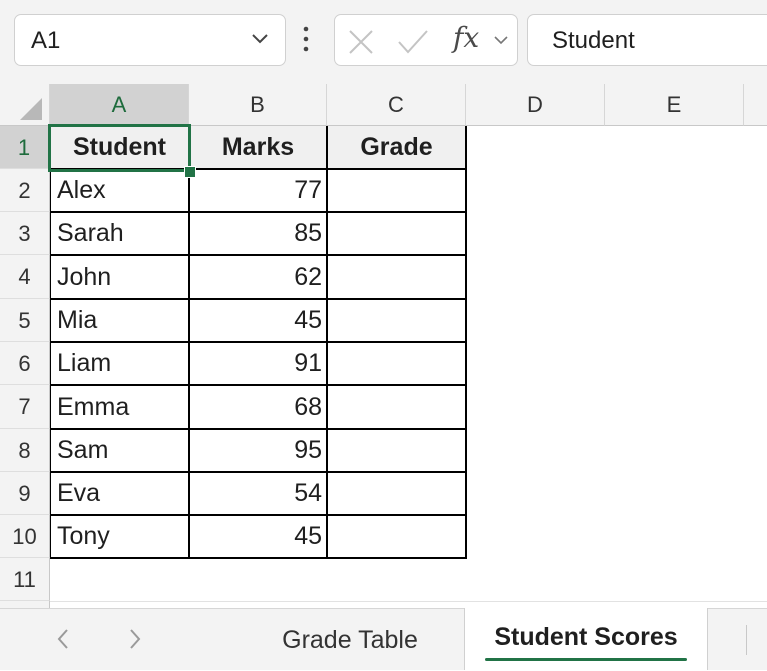  I want to click on cell-a3: Sarah, so click(121, 233).